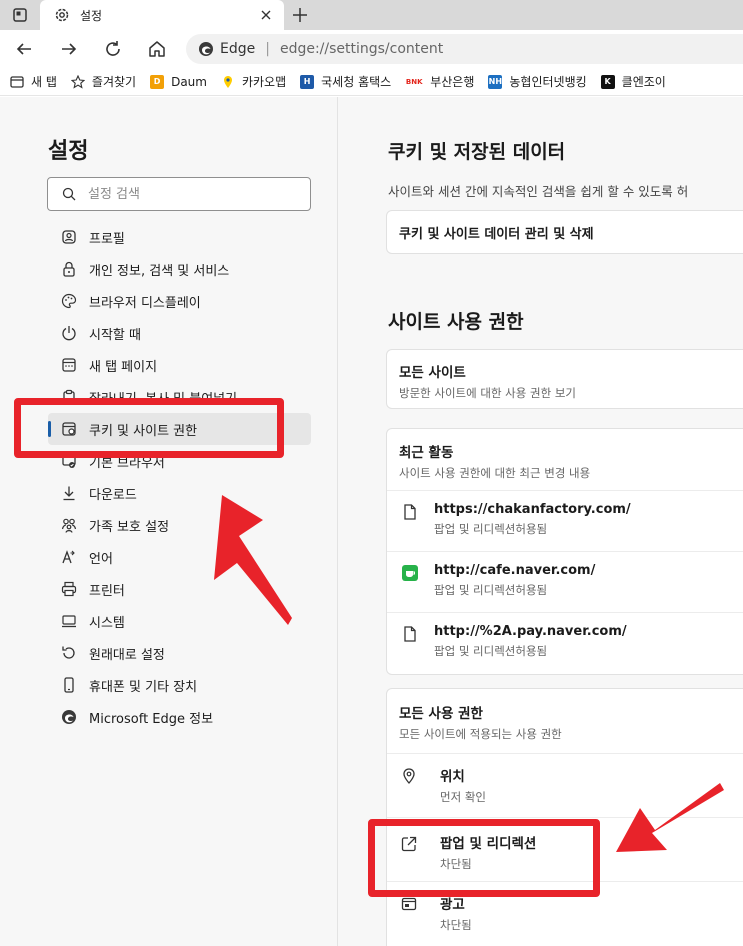 The height and width of the screenshot is (946, 743). What do you see at coordinates (253, 560) in the screenshot?
I see `arrow-to-cookies` at bounding box center [253, 560].